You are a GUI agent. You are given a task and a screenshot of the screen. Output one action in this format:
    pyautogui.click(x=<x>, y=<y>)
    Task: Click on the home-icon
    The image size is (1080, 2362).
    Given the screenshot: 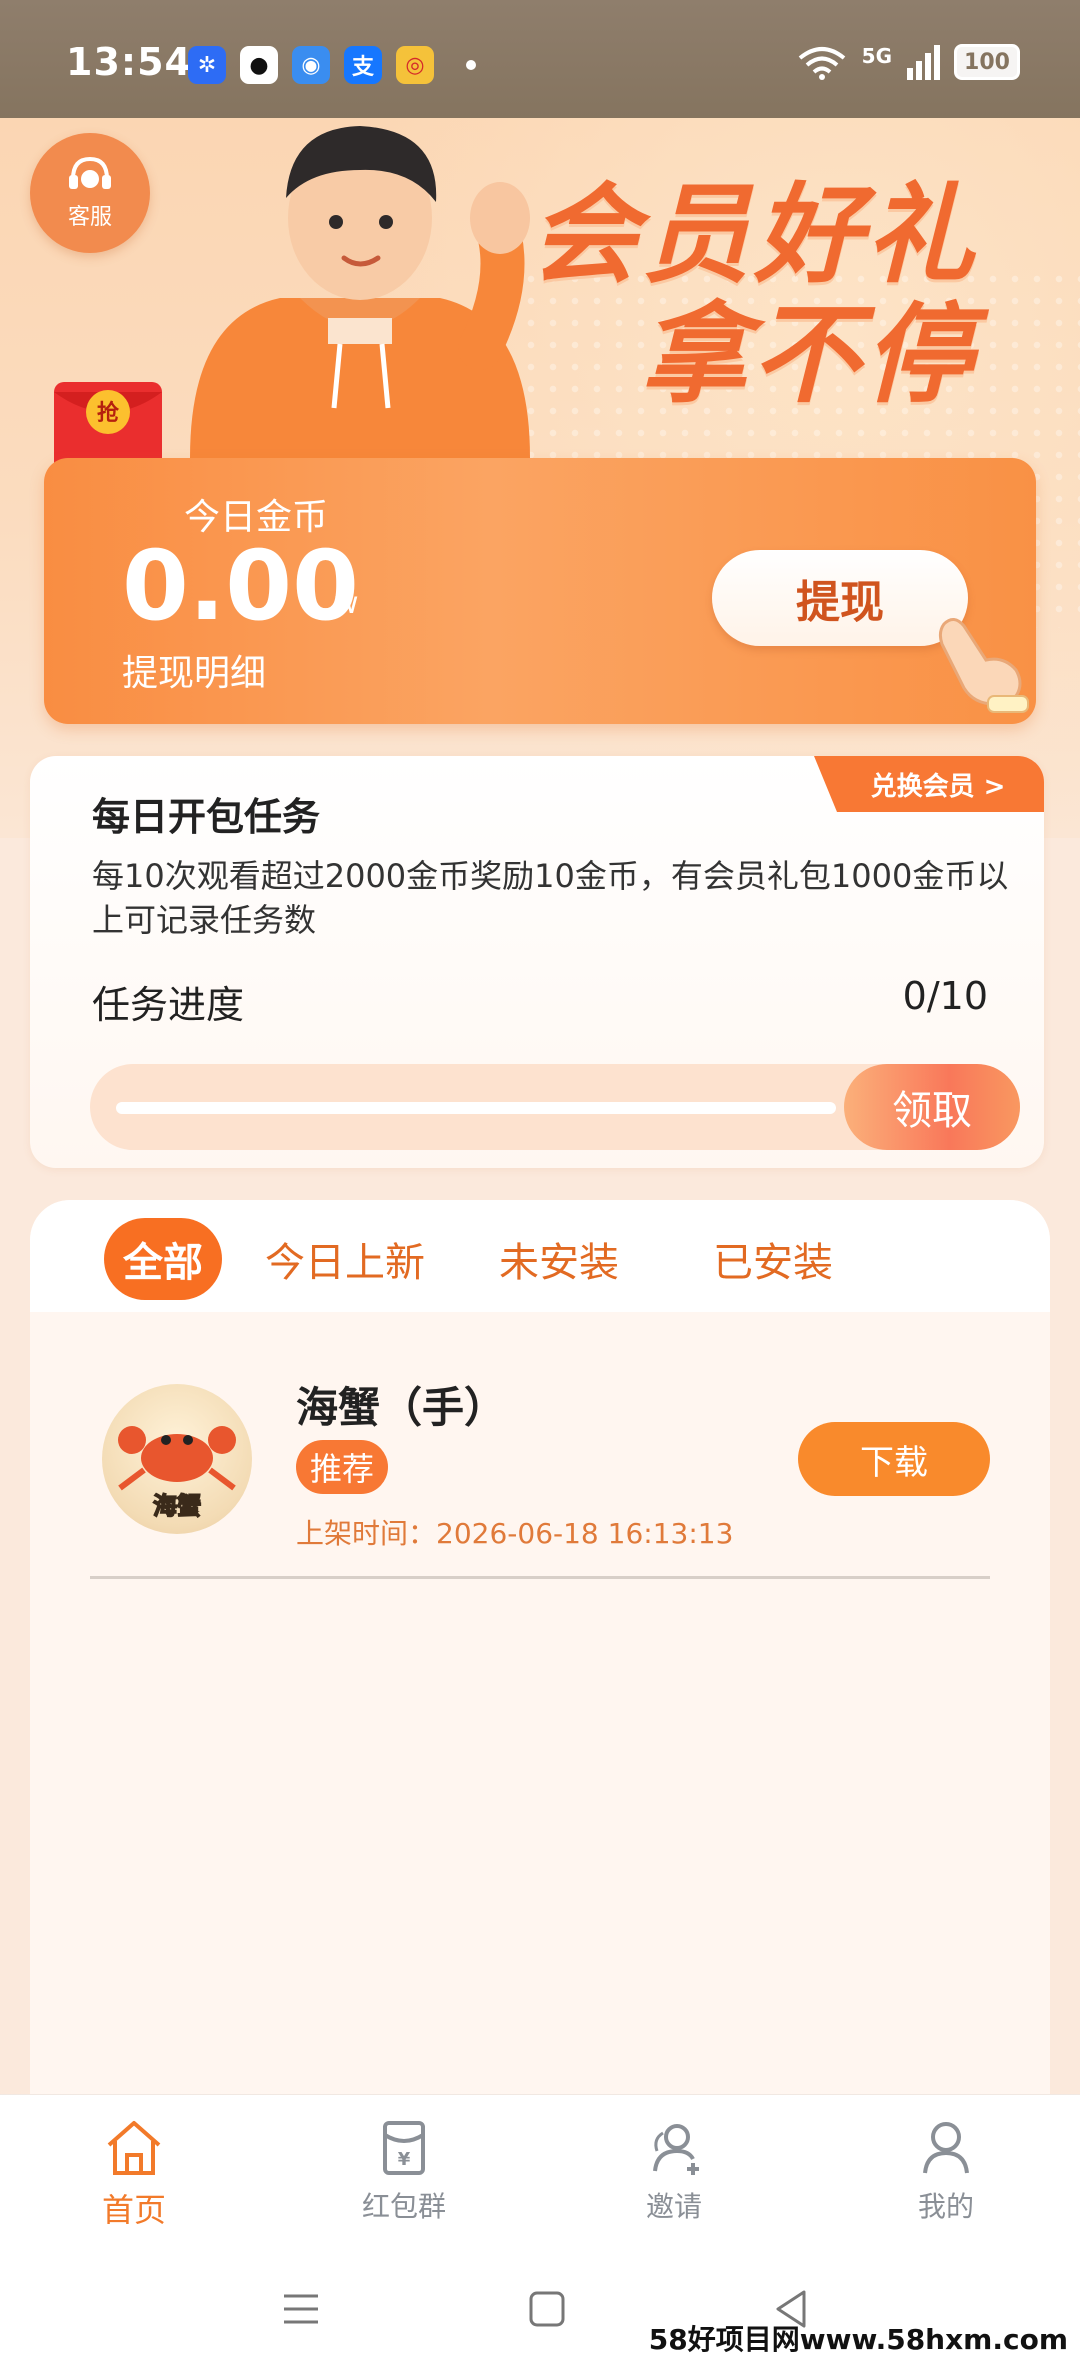 What is the action you would take?
    pyautogui.click(x=134, y=2148)
    